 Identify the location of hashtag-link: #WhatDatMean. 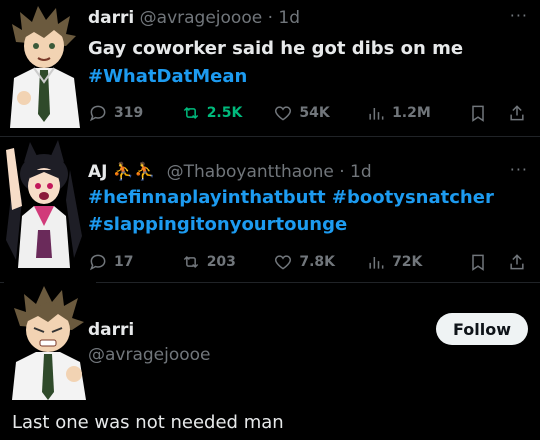
(167, 77).